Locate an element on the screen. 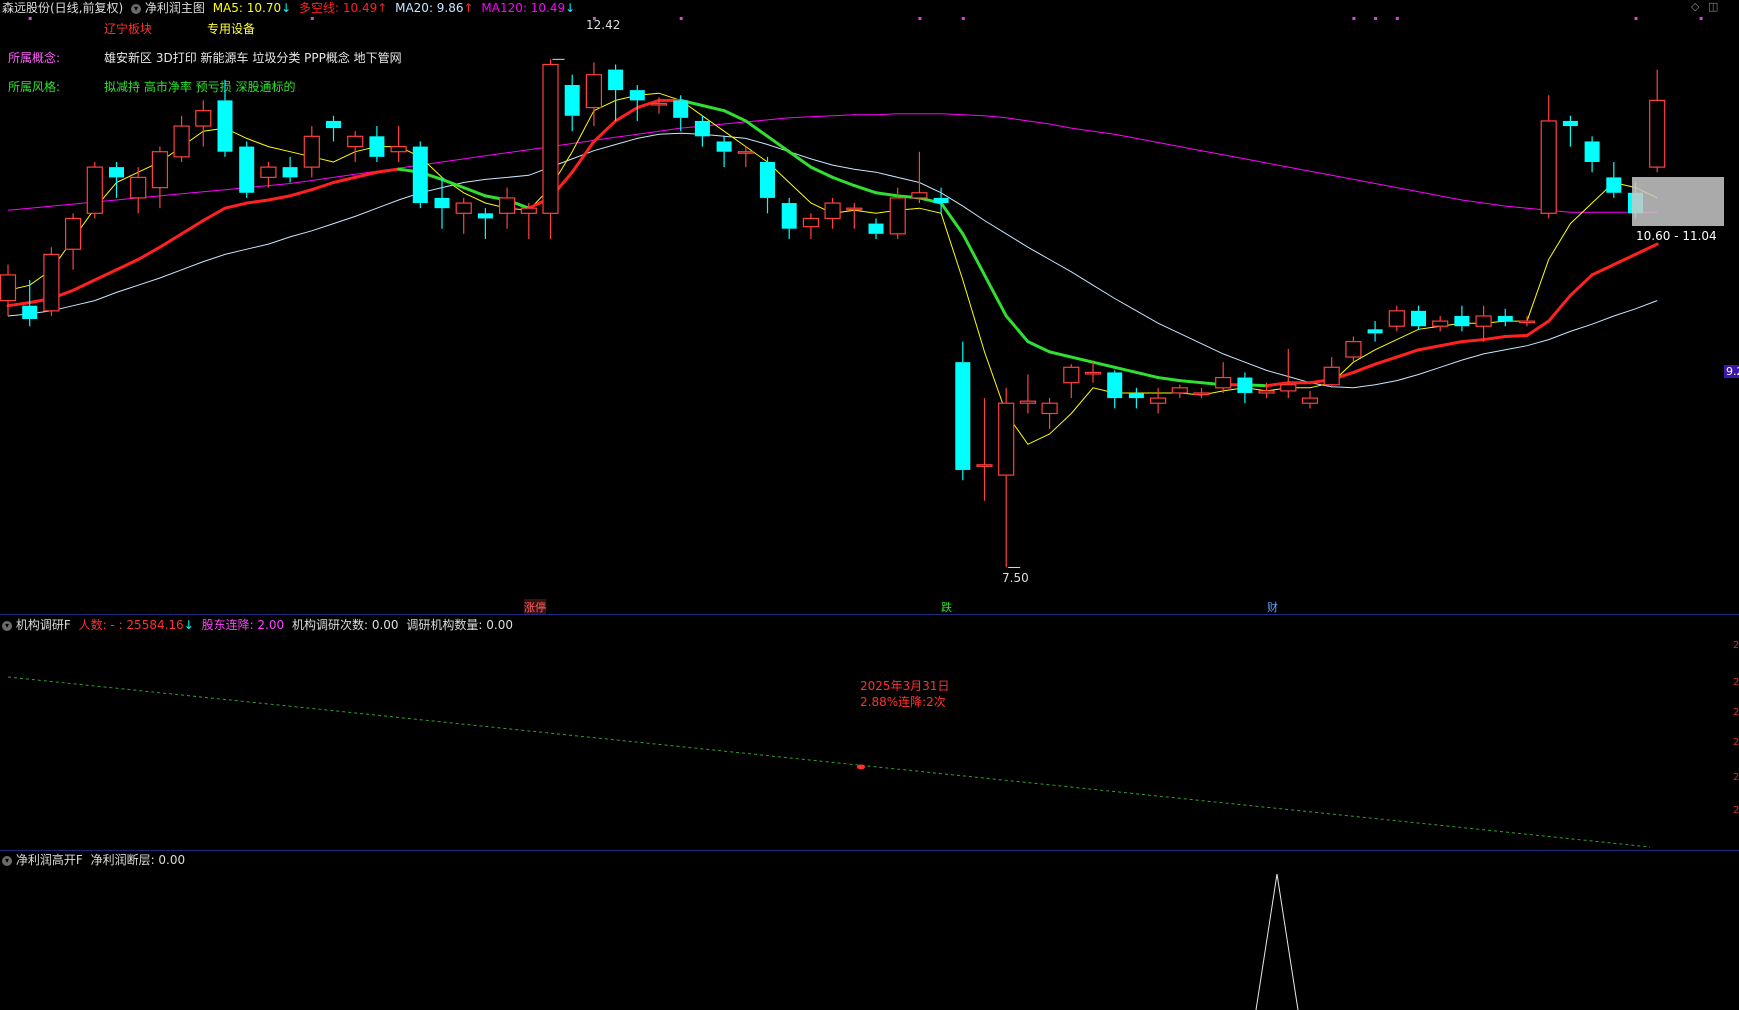  high-price-label: 12.42 is located at coordinates (603, 25).